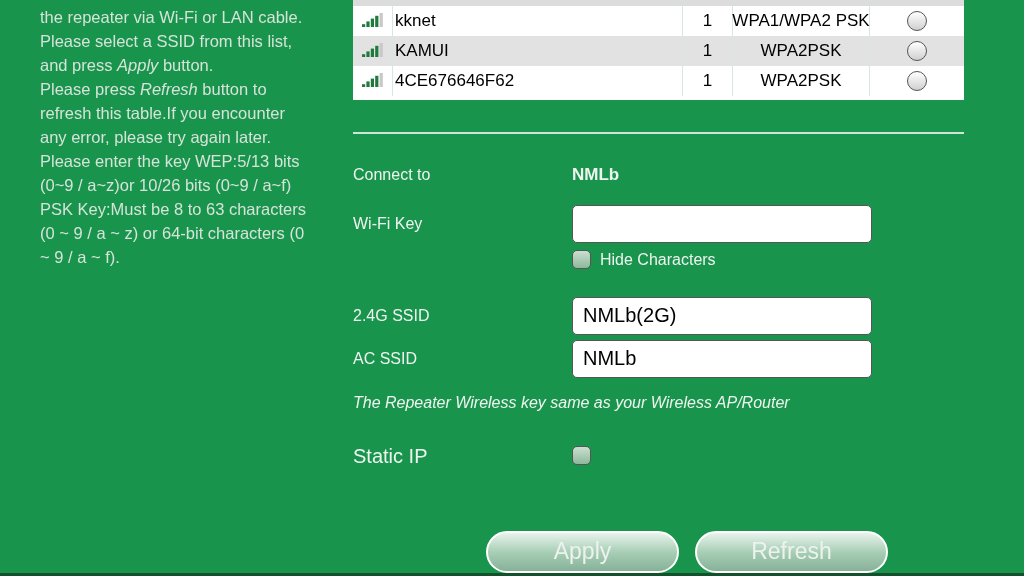 This screenshot has height=576, width=1024. I want to click on field-label: 2.4G SSID, so click(392, 315).